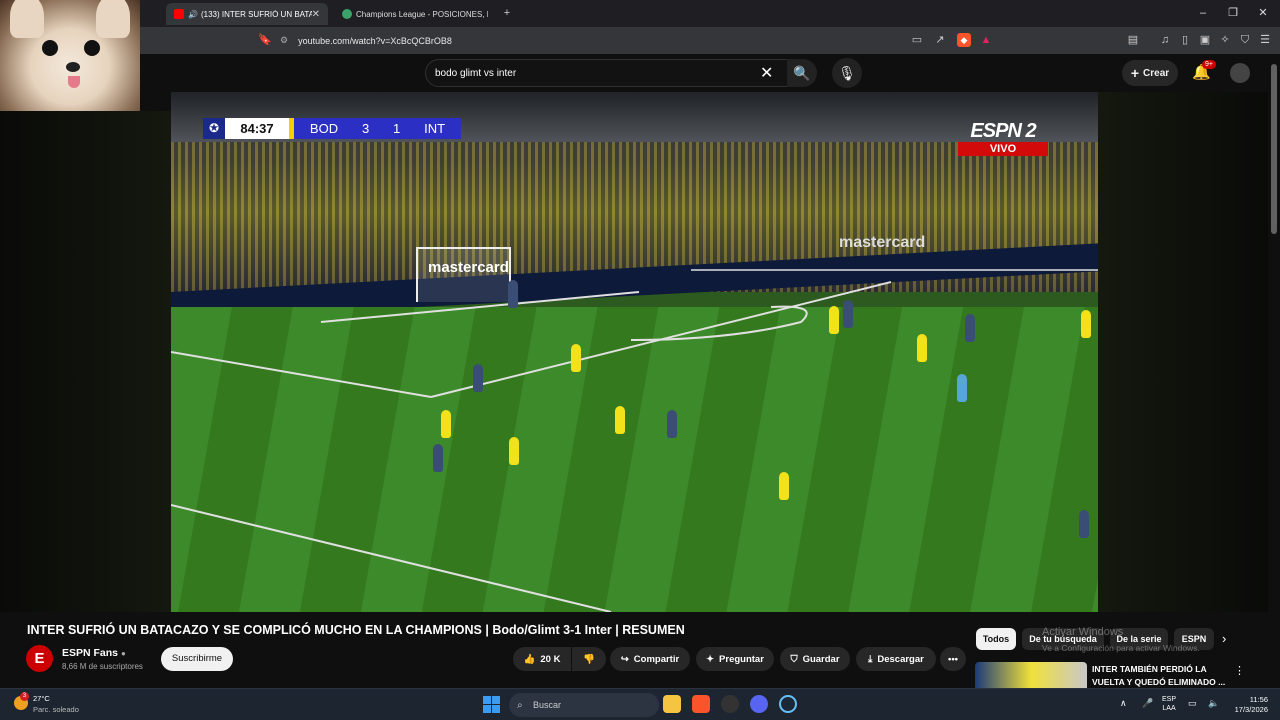 This screenshot has height=720, width=1280. I want to click on channel-name: ESPN Fans ●, so click(94, 653).